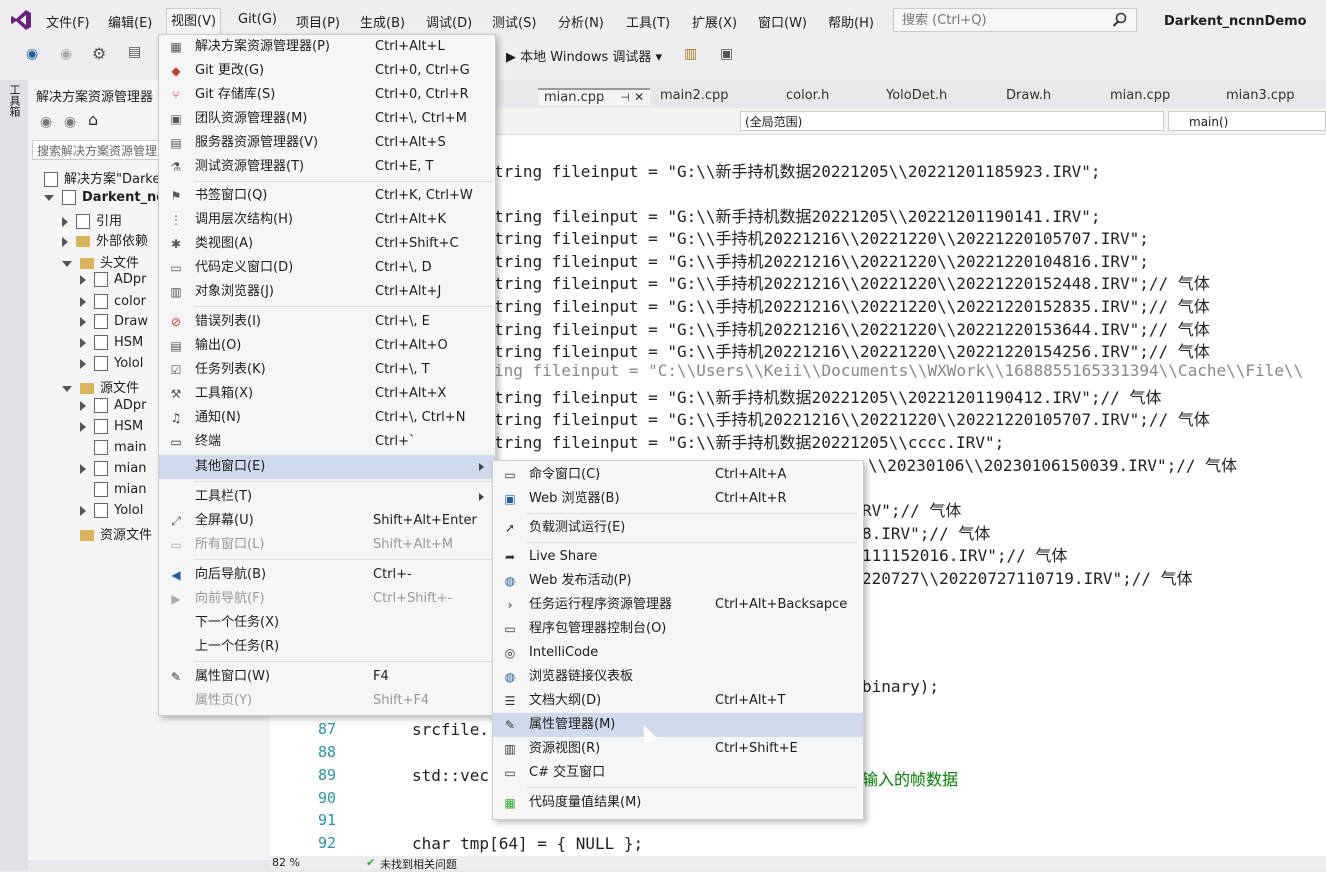 The image size is (1326, 872). I want to click on tree-item: main, so click(120, 447).